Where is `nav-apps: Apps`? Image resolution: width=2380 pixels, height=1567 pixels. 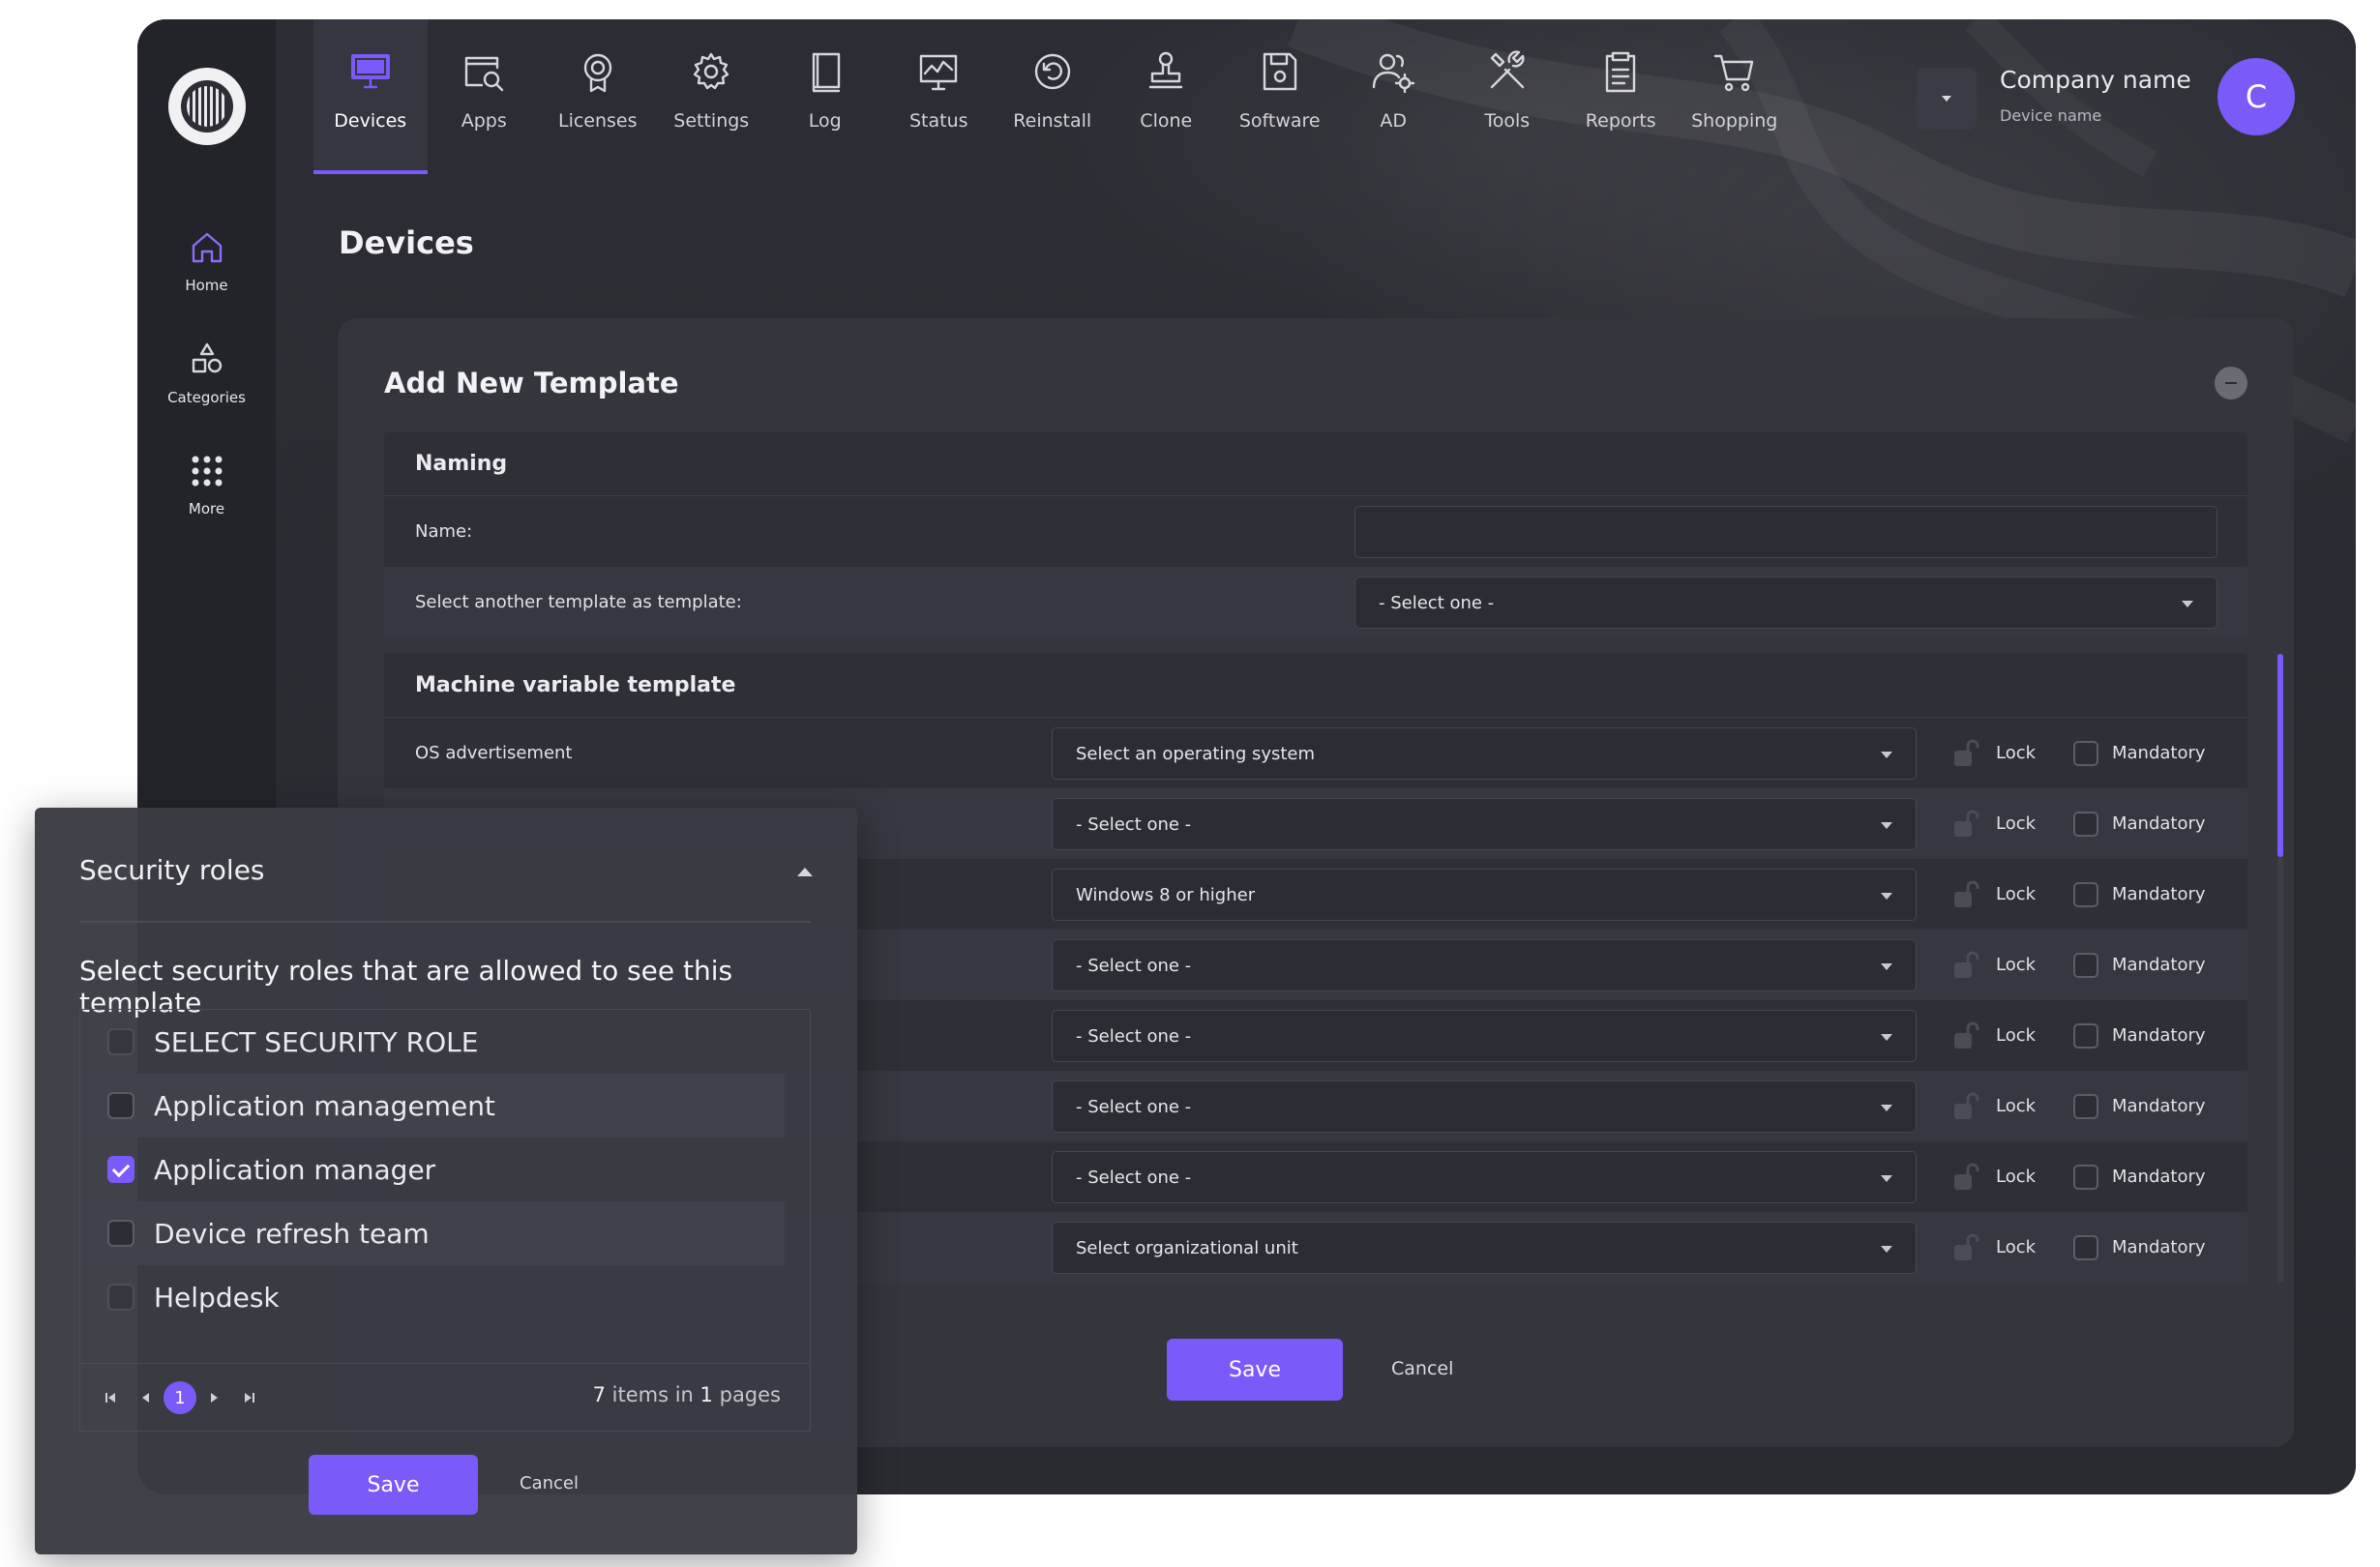 nav-apps: Apps is located at coordinates (485, 96).